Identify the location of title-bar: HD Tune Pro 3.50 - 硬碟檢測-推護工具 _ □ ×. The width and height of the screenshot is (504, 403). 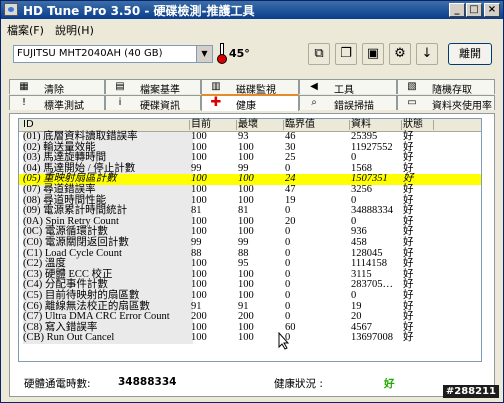
(252, 10).